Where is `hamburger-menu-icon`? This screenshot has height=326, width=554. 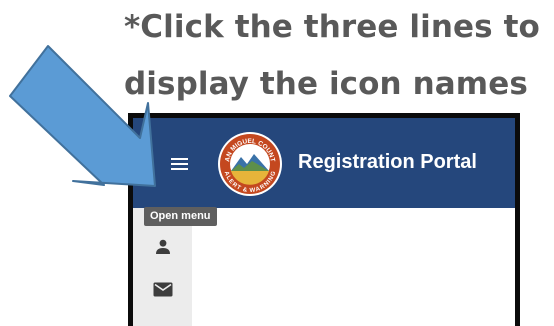 hamburger-menu-icon is located at coordinates (180, 164).